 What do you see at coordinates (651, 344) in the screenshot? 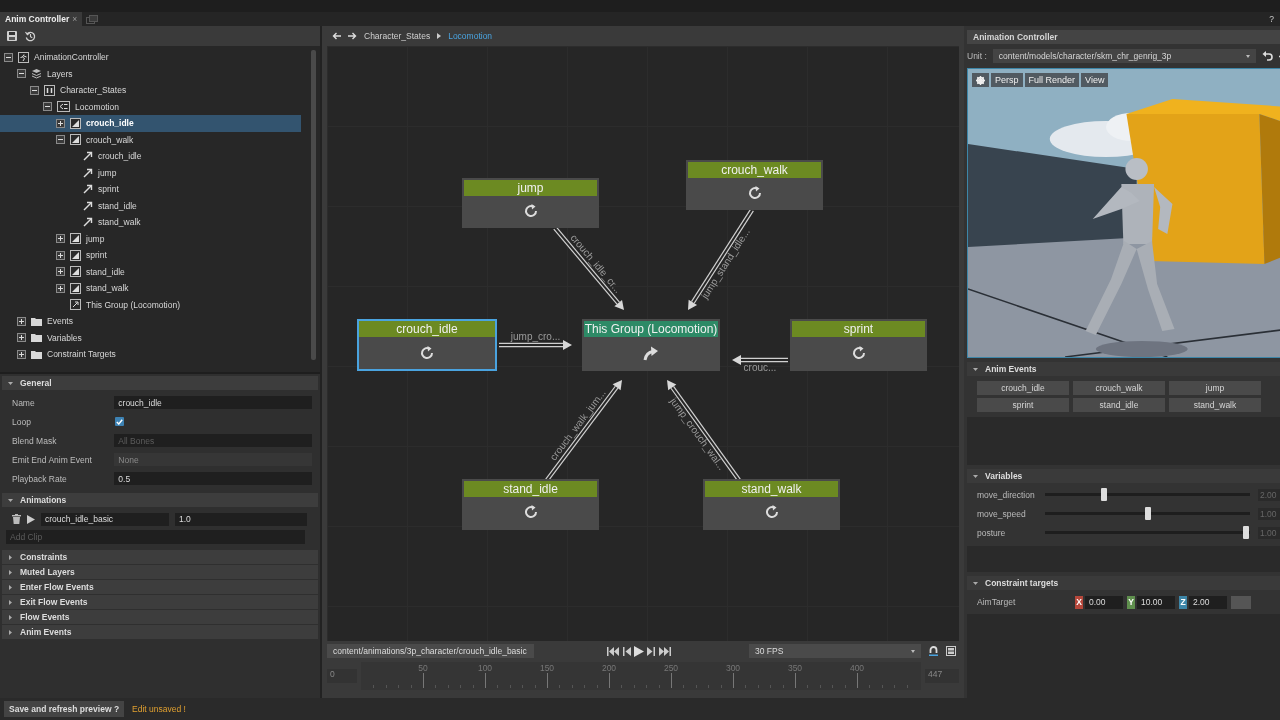
I see `state-node: This Group (Locomotion)` at bounding box center [651, 344].